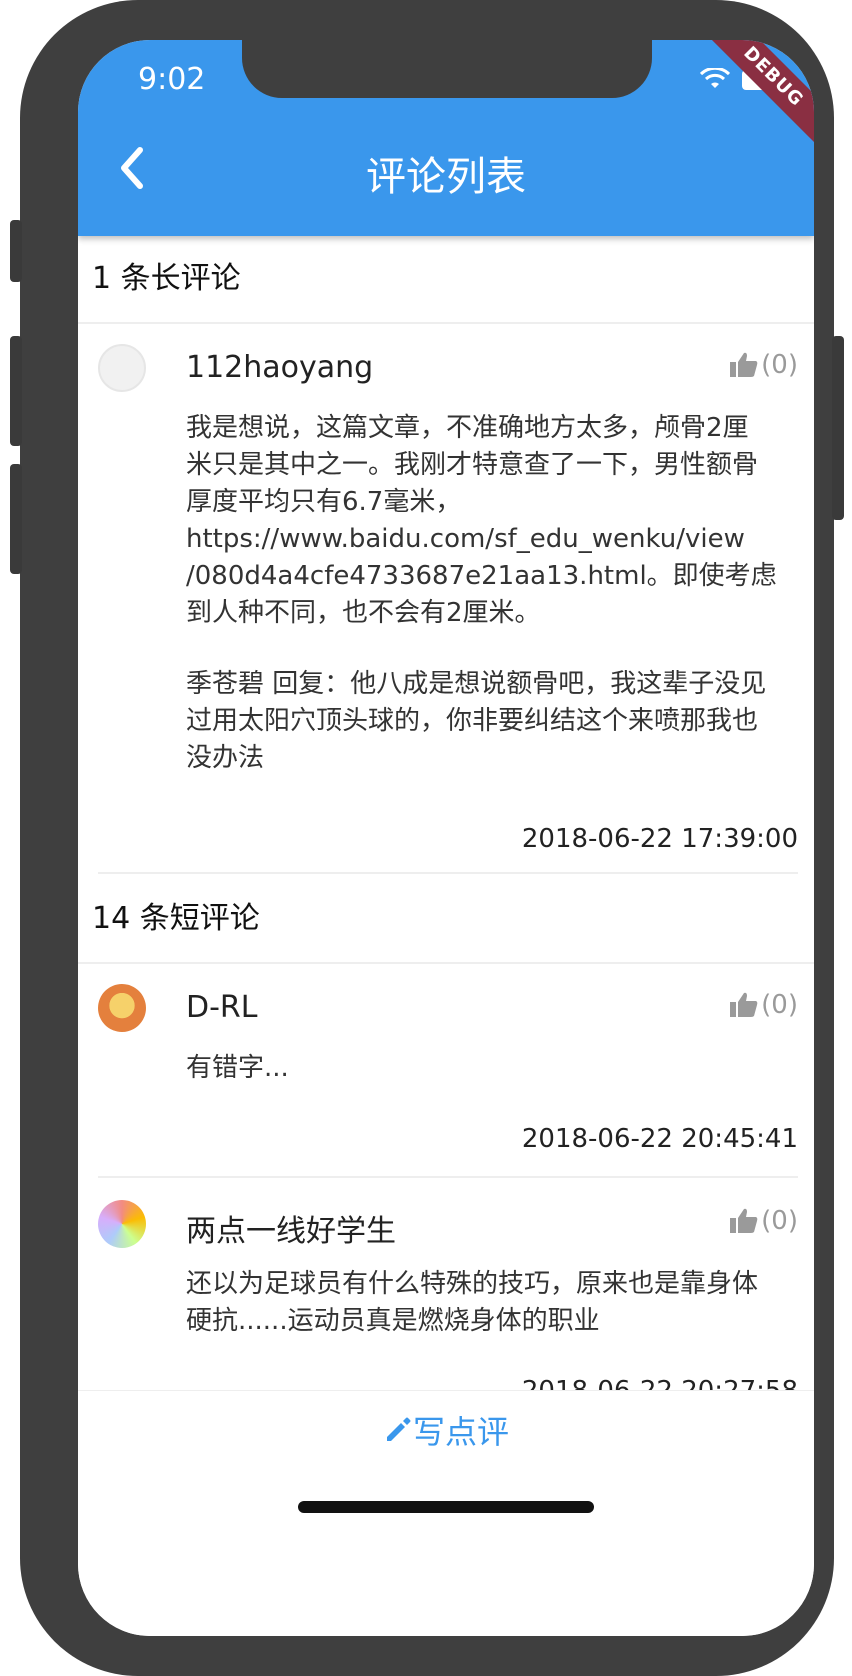  I want to click on notch, so click(447, 69).